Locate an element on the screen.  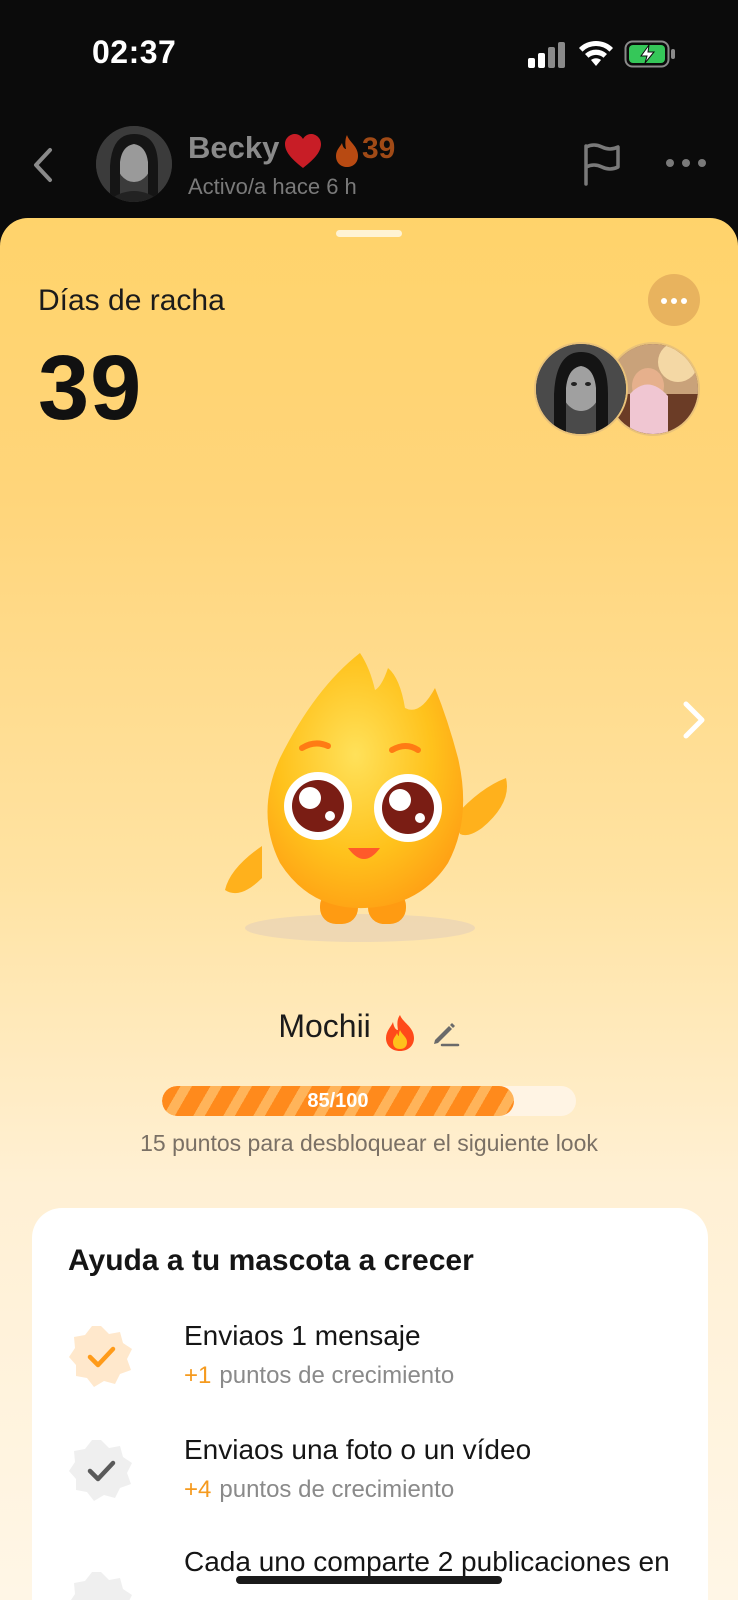
task-title: Cada uno comparte 2 publicaciones en is located at coordinates (427, 1561).